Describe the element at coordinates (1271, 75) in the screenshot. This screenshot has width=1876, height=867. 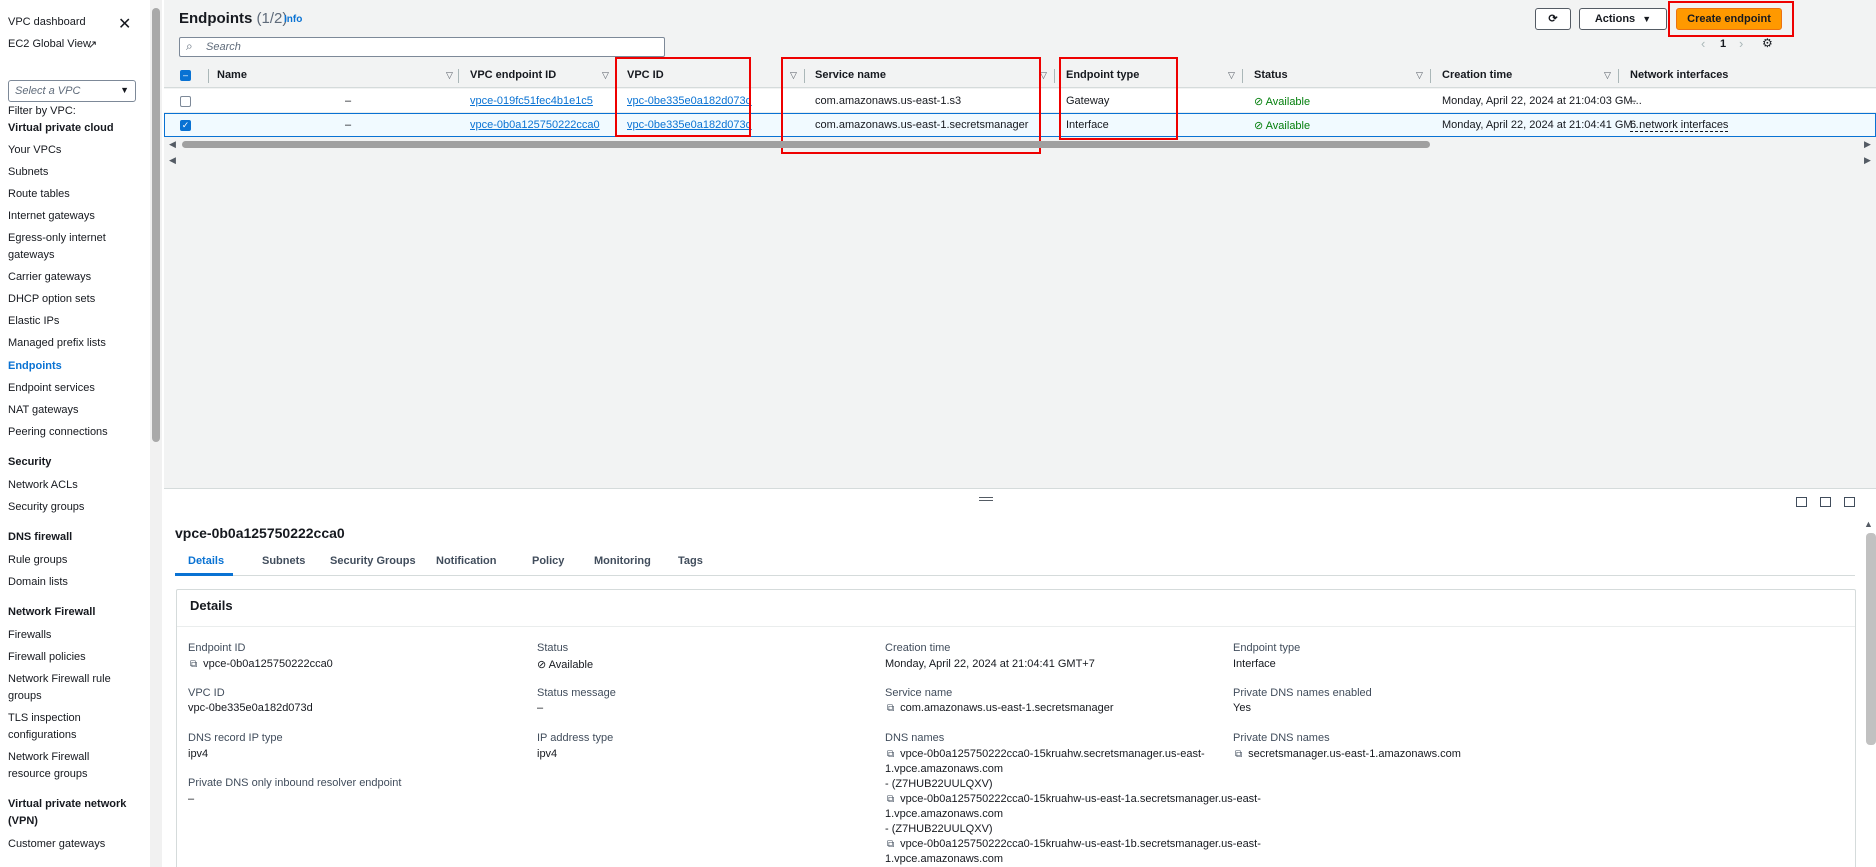
I see `column-status: Status` at that location.